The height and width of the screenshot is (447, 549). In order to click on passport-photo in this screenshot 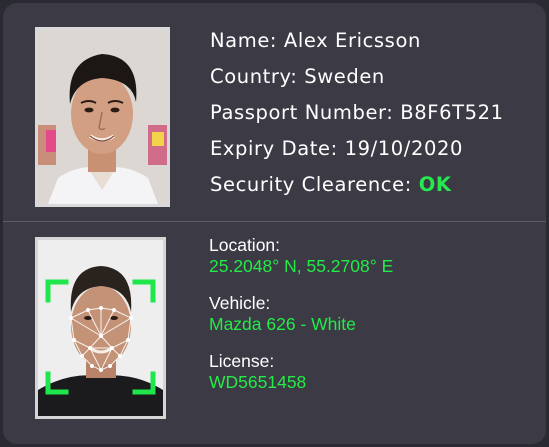, I will do `click(102, 117)`.